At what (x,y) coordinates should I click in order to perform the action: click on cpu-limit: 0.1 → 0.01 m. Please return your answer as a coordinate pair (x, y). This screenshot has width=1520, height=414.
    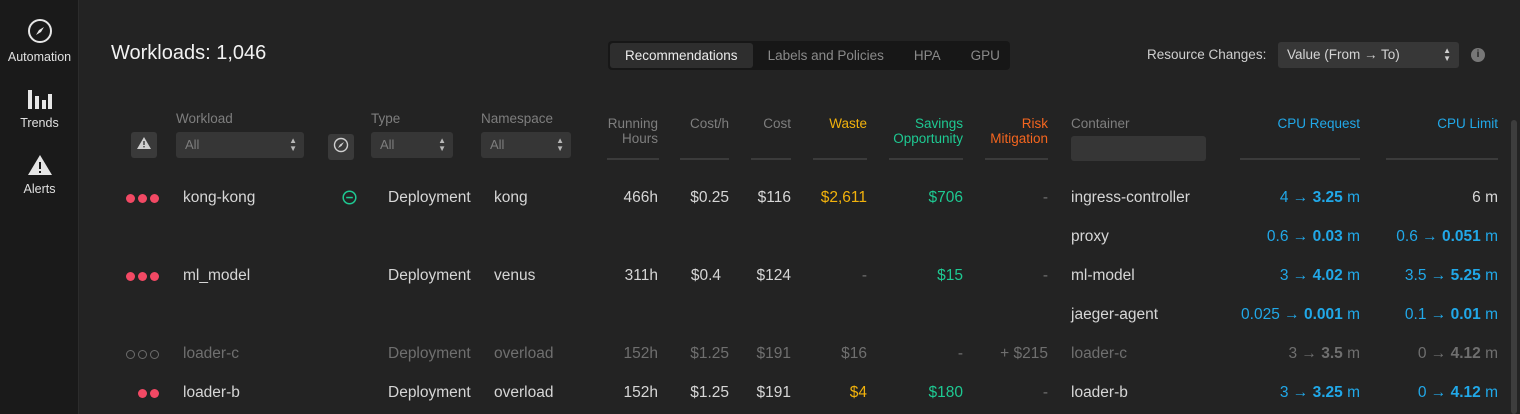
    Looking at the image, I should click on (1451, 314).